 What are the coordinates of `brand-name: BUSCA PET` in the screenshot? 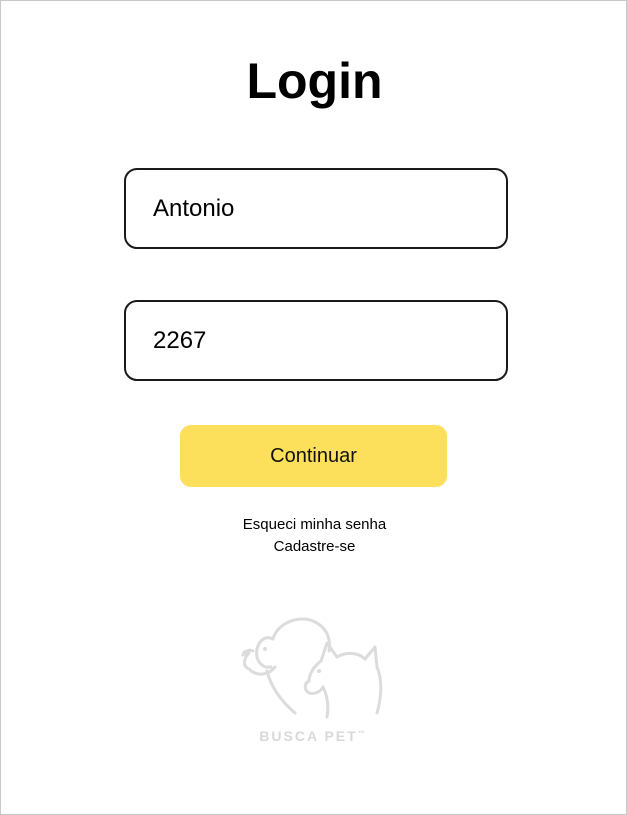 It's located at (308, 736).